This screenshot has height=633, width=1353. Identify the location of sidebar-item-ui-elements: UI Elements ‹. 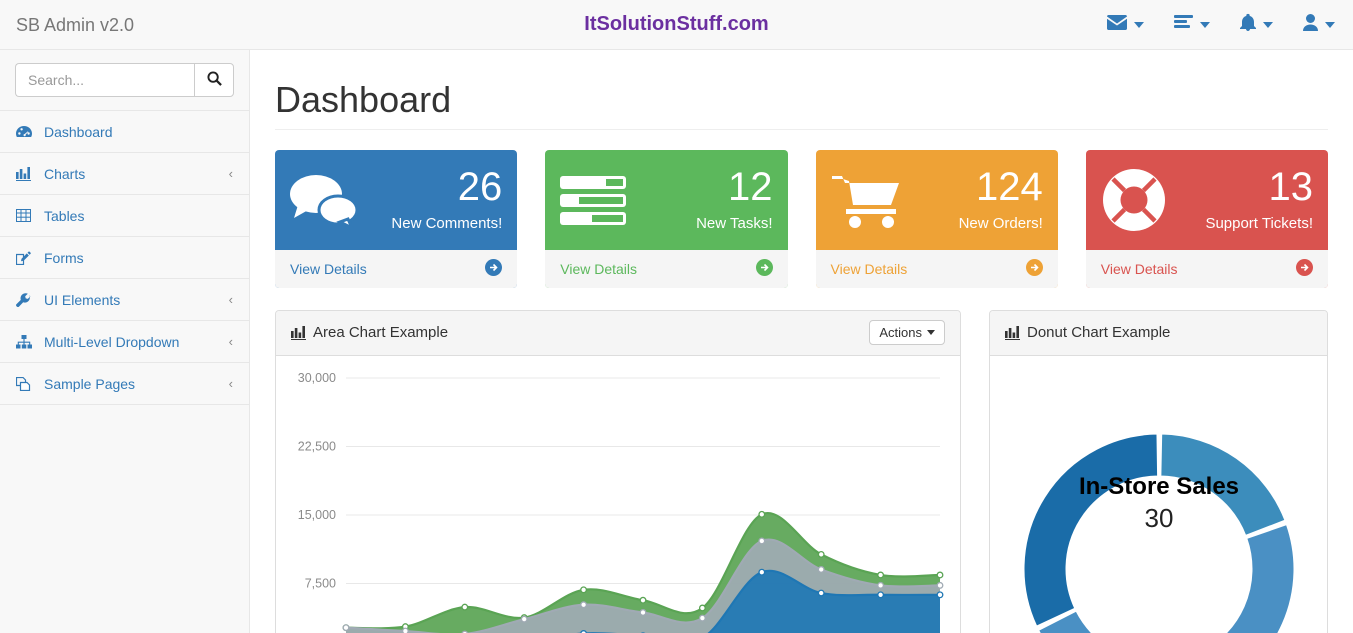
(124, 300).